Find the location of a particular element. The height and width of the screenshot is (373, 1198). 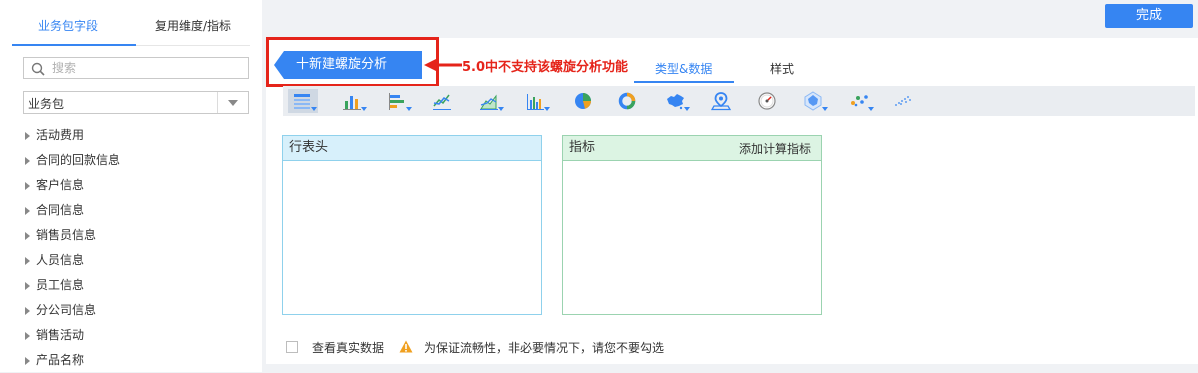

china-map-icon is located at coordinates (676, 101).